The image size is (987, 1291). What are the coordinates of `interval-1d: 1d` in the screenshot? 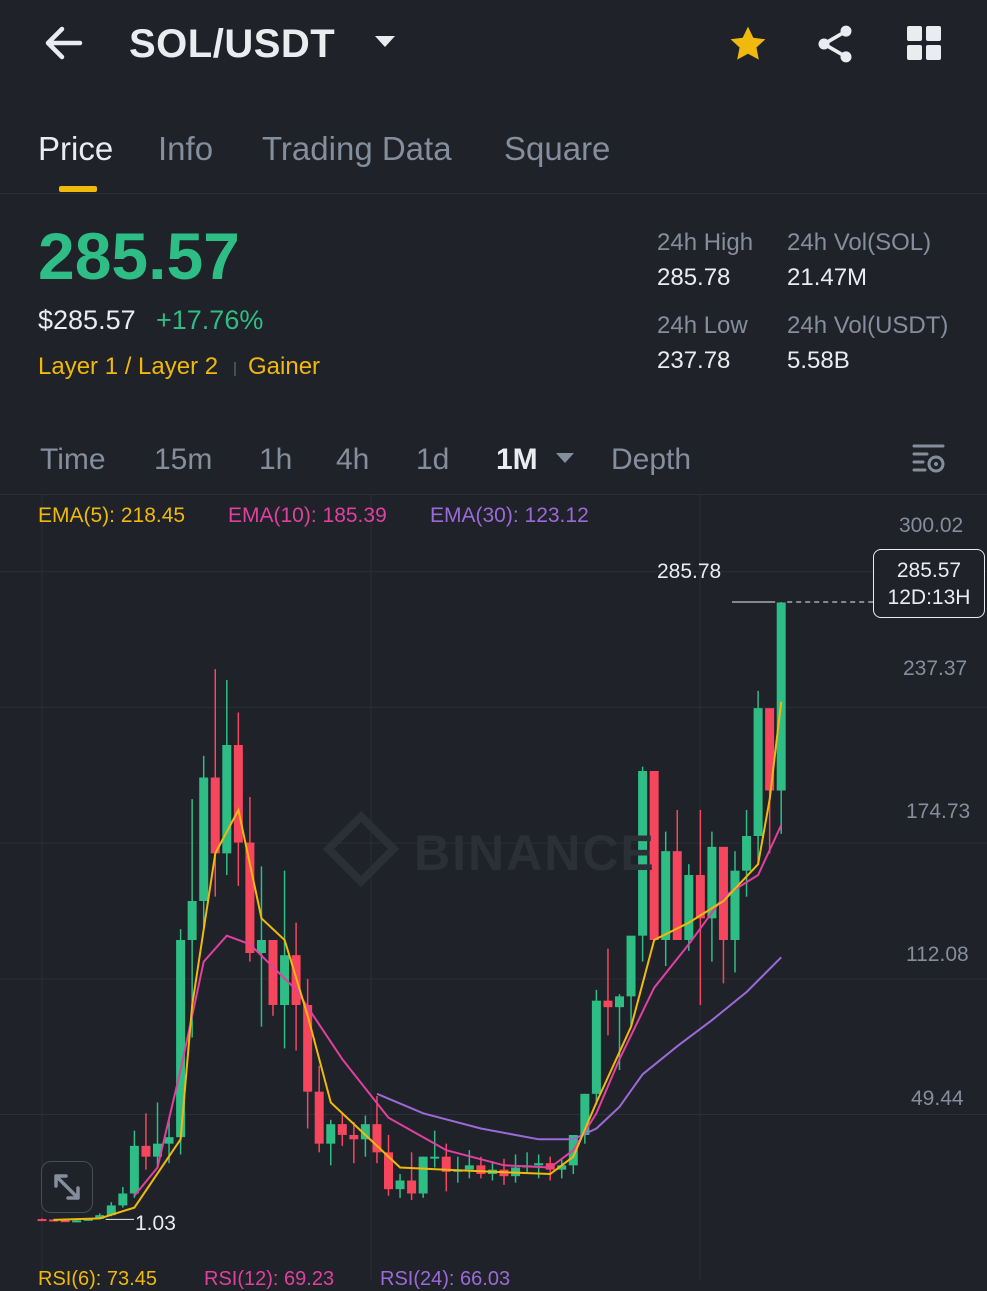 It's located at (432, 460).